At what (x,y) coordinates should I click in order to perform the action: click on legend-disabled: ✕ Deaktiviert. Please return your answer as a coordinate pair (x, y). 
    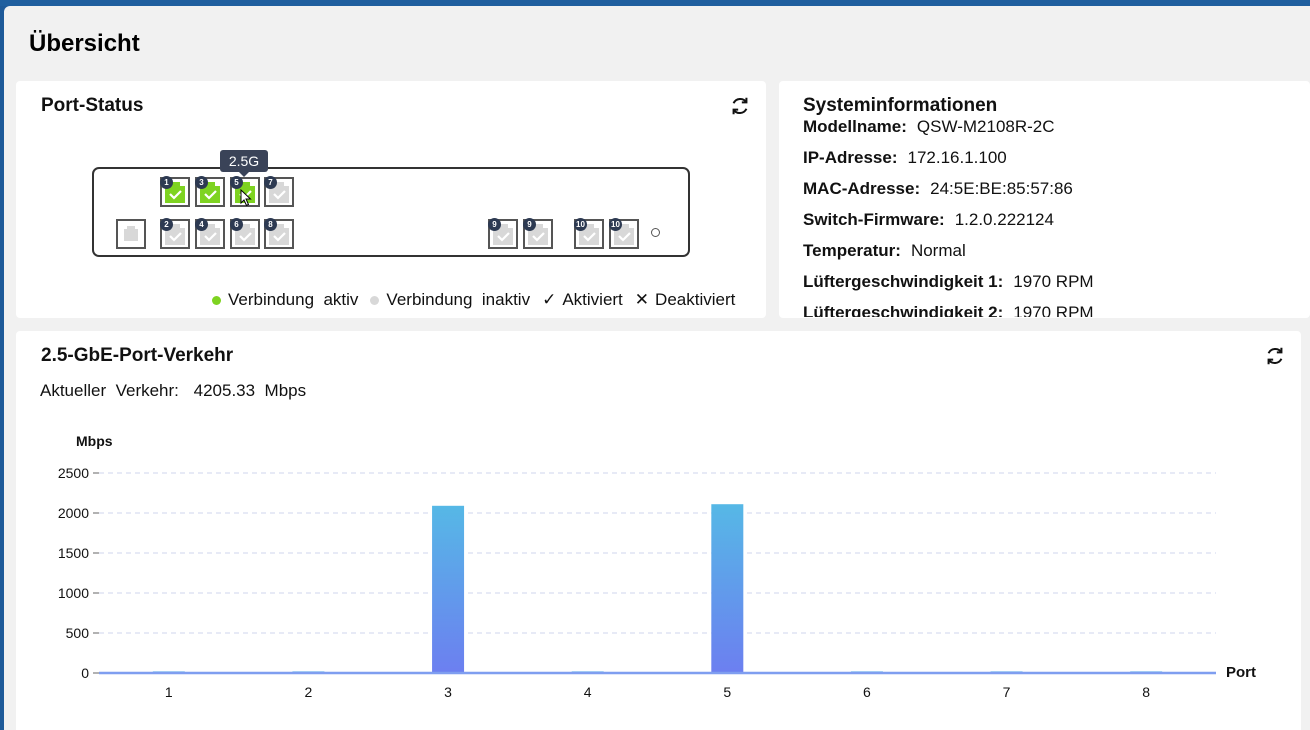
    Looking at the image, I should click on (685, 300).